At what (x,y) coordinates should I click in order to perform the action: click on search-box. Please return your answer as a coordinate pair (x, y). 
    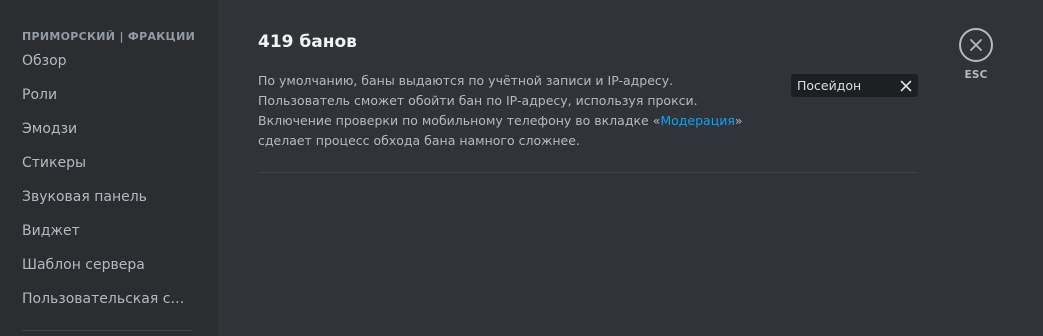
    Looking at the image, I should click on (854, 85).